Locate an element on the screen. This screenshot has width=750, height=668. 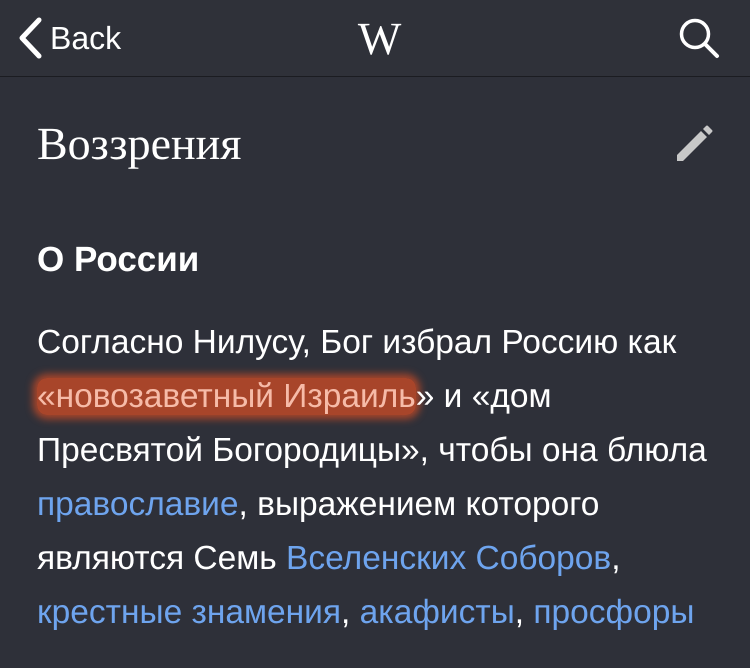
search-icon is located at coordinates (699, 38).